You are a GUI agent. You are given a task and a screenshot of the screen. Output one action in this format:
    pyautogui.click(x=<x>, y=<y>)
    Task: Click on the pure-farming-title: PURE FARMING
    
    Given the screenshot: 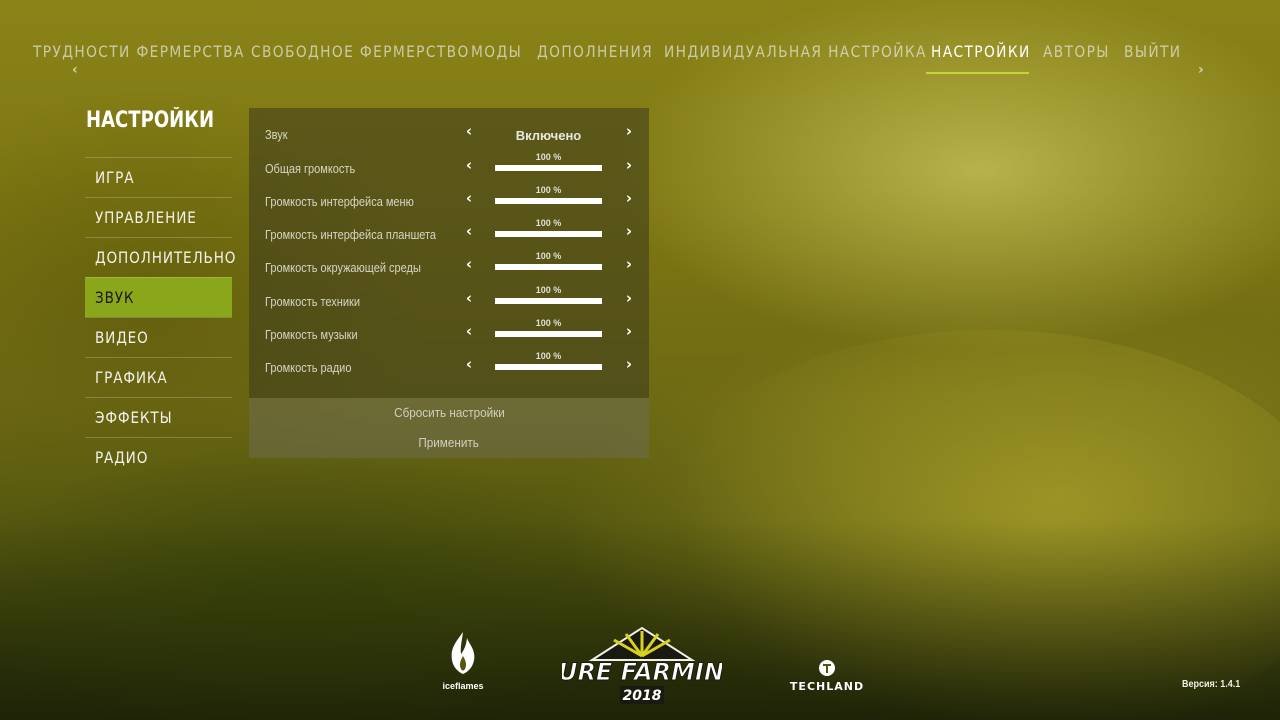 What is the action you would take?
    pyautogui.click(x=642, y=672)
    